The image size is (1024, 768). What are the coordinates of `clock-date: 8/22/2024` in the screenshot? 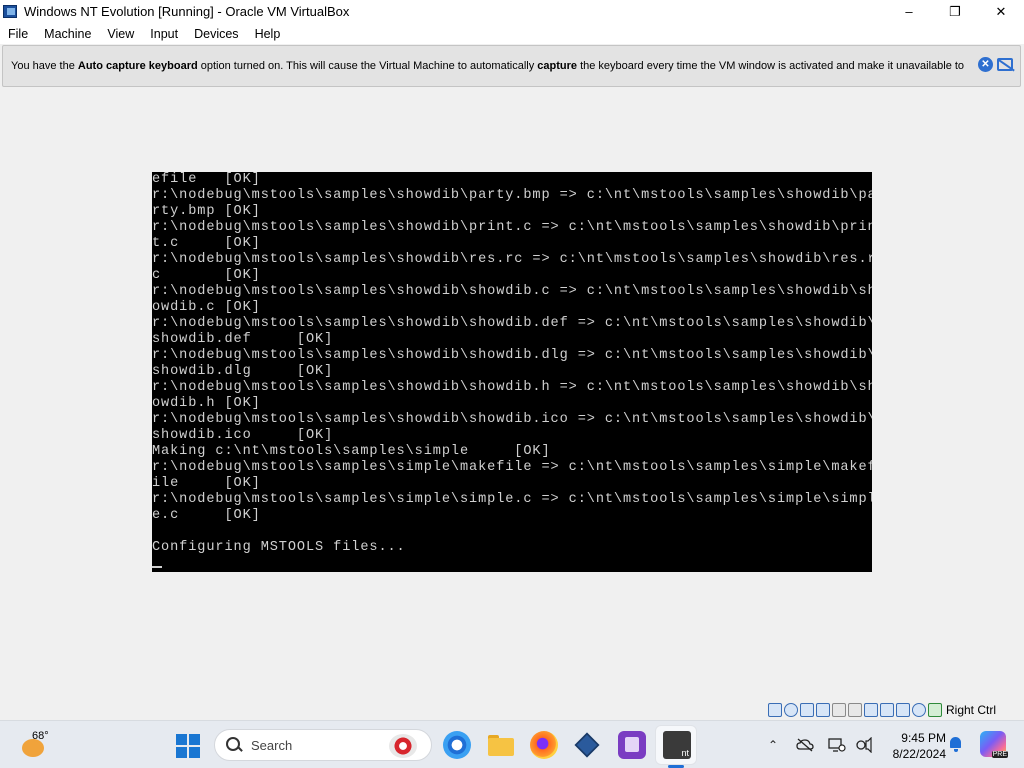 It's located at (919, 754).